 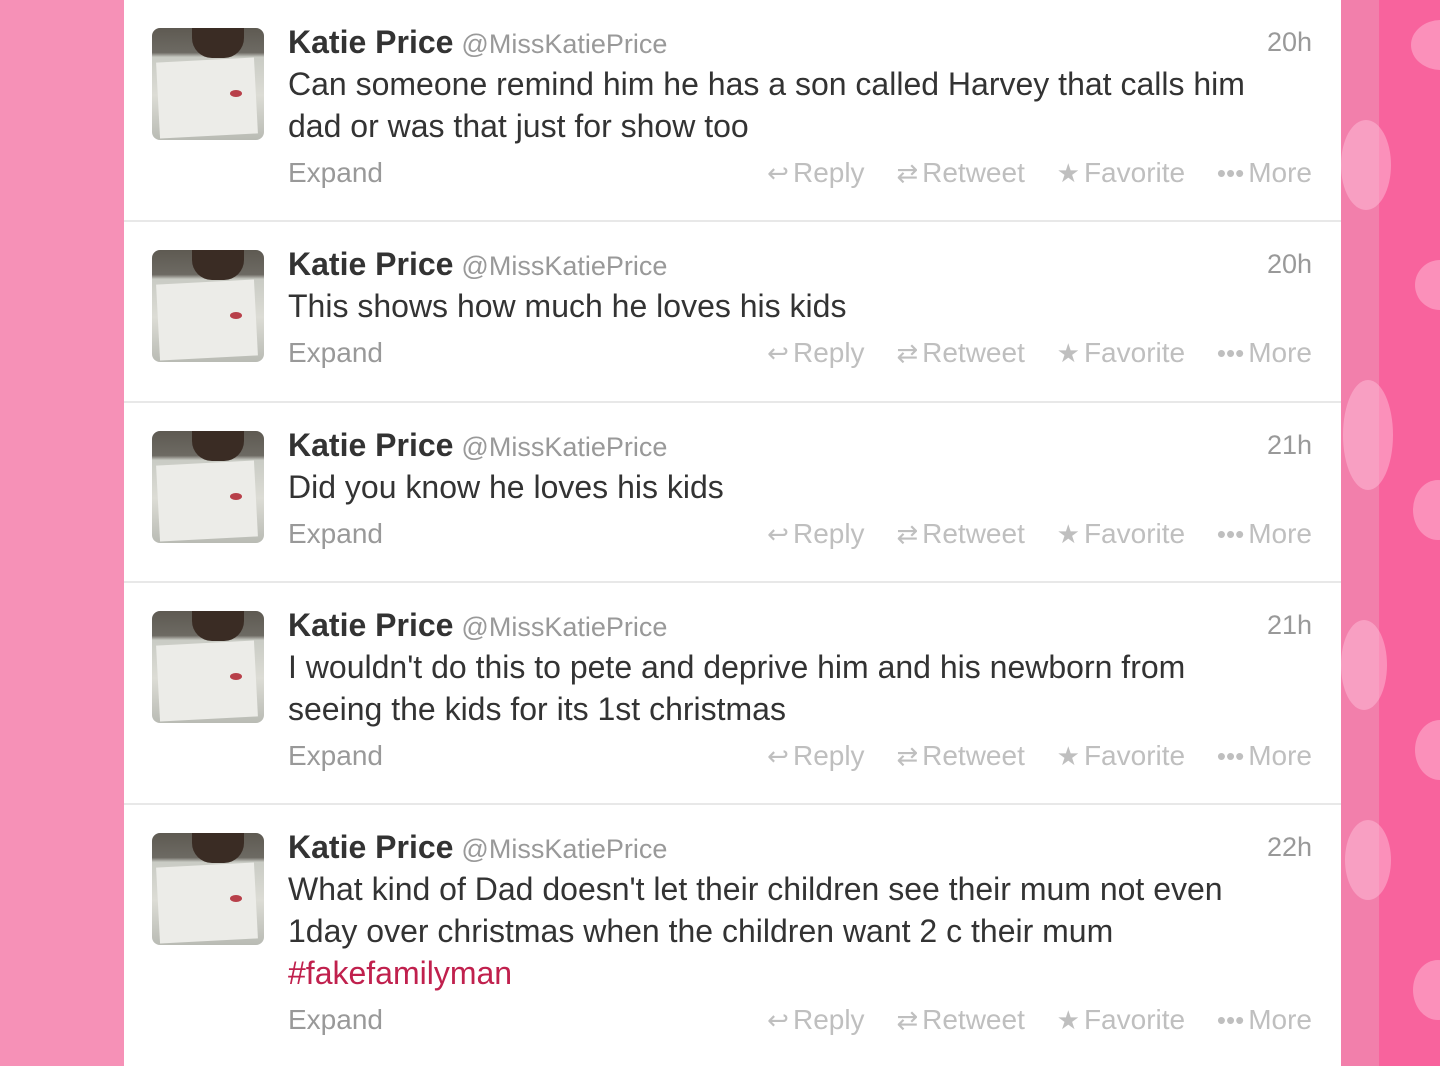 I want to click on tweet-text: This shows how much he loves his kids, so click(x=803, y=306).